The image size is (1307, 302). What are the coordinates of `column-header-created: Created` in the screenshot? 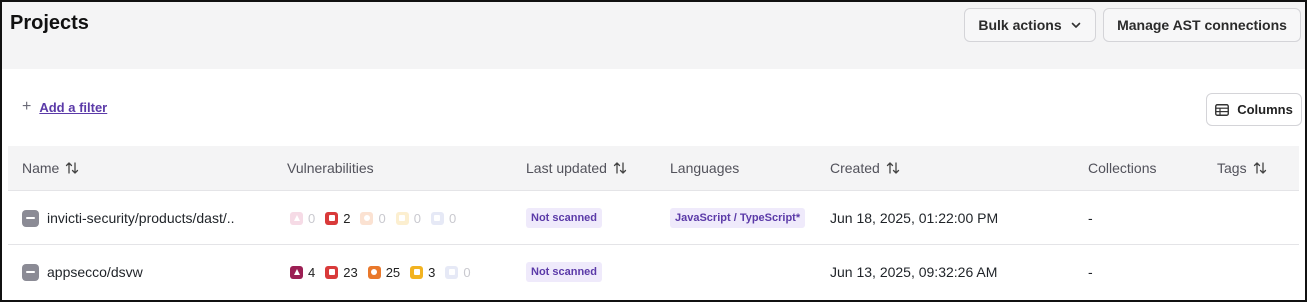 It's located at (865, 168).